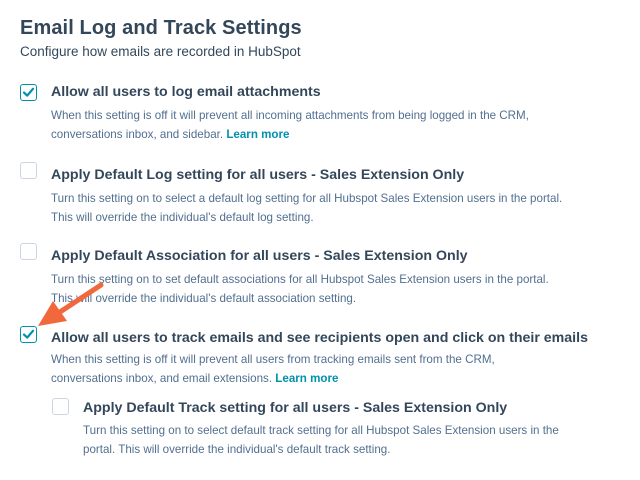 The image size is (640, 480). I want to click on setting-label: Allow all users to log email attachments, so click(186, 92).